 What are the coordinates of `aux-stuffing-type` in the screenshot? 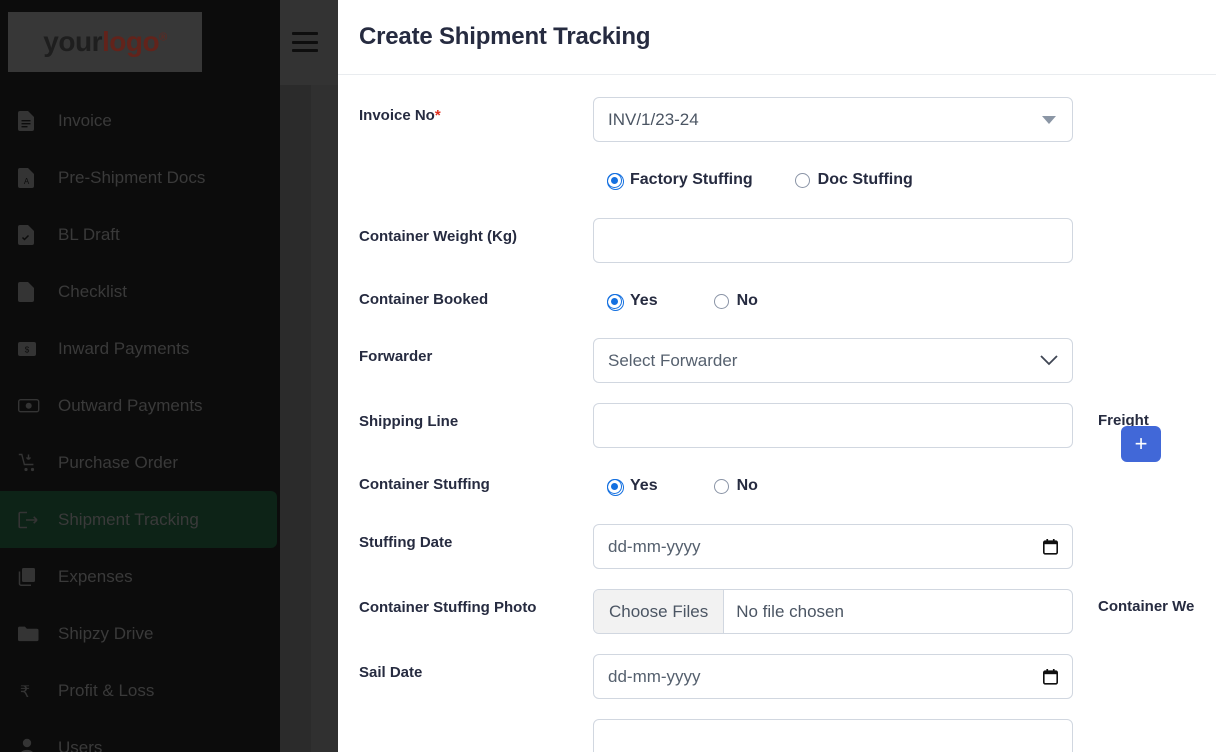 It's located at (1144, 164).